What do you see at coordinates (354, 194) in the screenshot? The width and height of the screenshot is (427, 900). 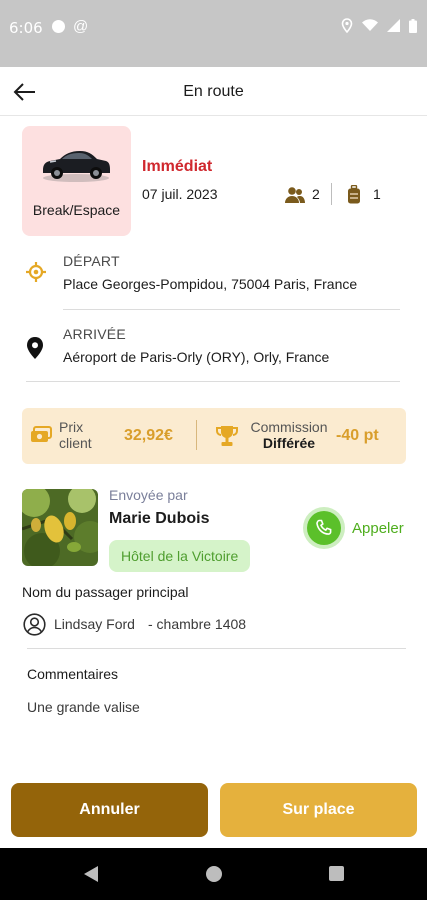 I see `luggage-icon` at bounding box center [354, 194].